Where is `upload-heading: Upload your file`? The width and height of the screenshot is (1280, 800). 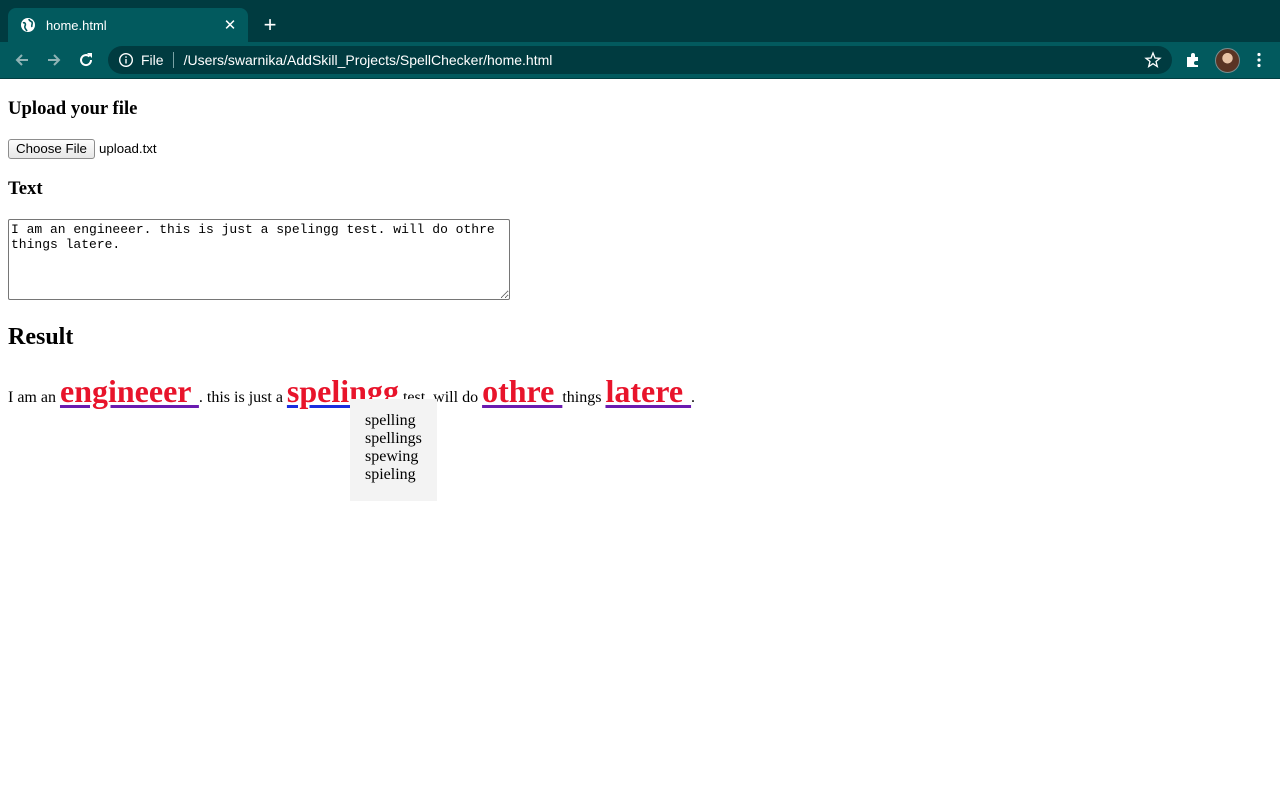
upload-heading: Upload your file is located at coordinates (73, 108).